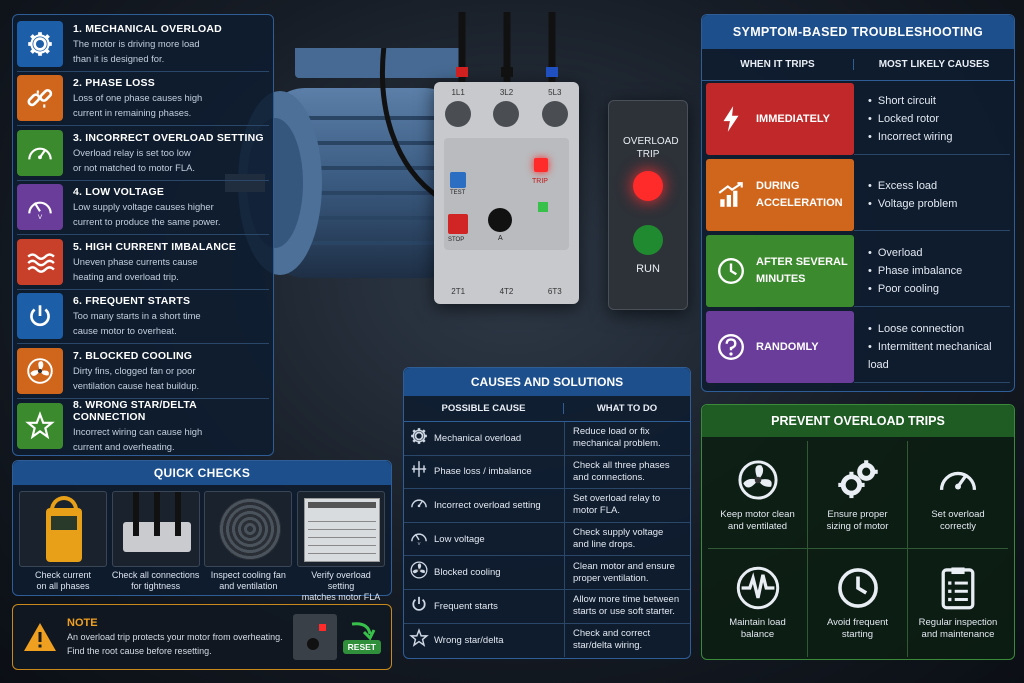  Describe the element at coordinates (608, 646) in the screenshot. I see `solution-fix: star/delta wiring.` at that location.